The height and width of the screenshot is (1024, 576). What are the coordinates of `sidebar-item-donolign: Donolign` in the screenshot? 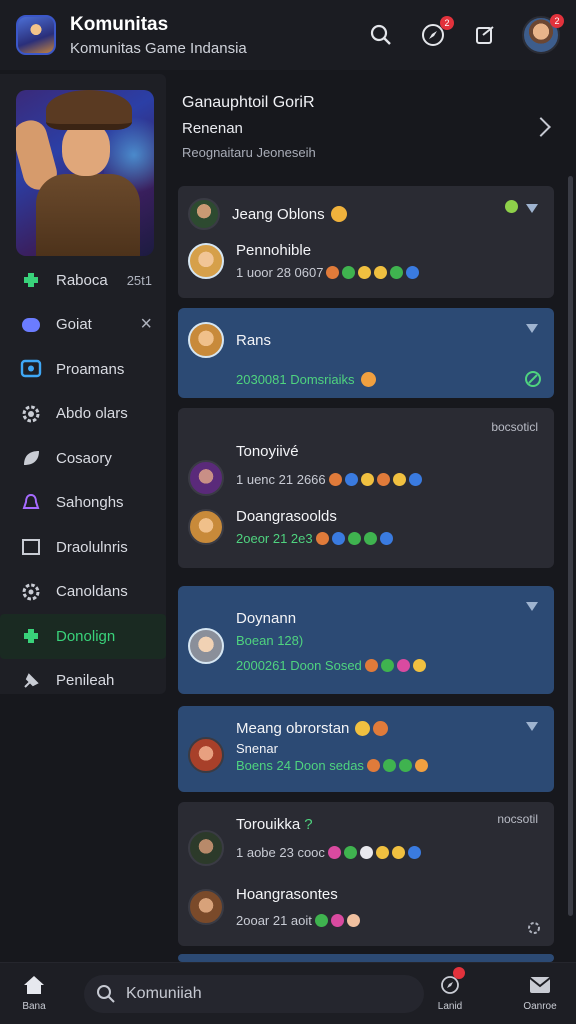 It's located at (83, 636).